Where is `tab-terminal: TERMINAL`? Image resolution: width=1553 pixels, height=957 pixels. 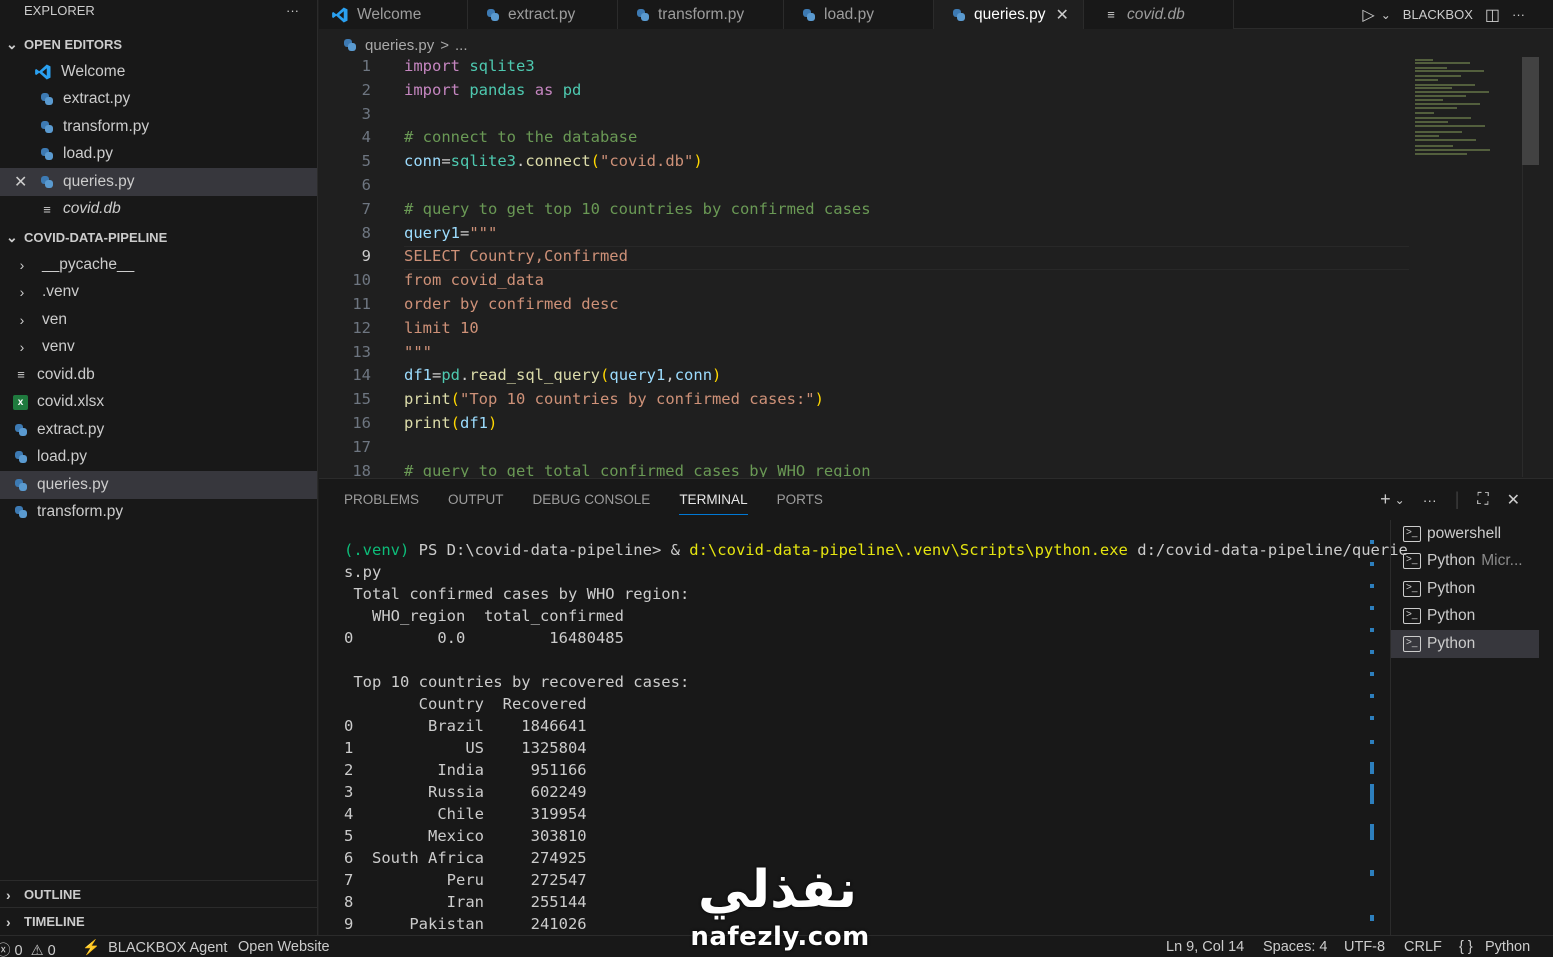
tab-terminal: TERMINAL is located at coordinates (713, 503).